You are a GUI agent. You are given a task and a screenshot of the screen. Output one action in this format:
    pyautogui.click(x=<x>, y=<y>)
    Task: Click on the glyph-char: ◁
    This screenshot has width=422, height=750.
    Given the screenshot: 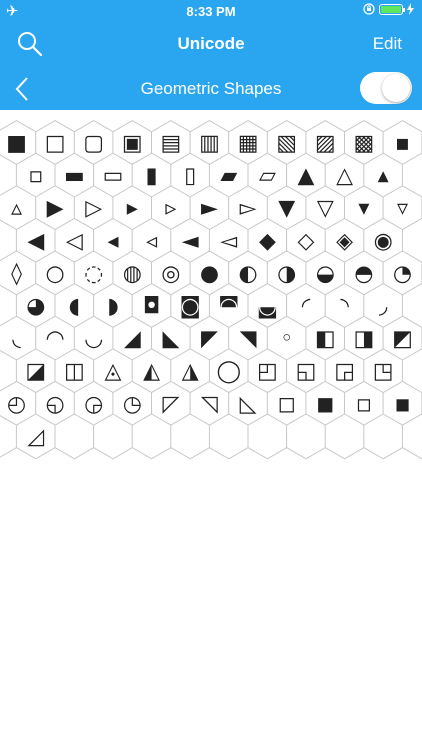 What is the action you would take?
    pyautogui.click(x=74, y=241)
    